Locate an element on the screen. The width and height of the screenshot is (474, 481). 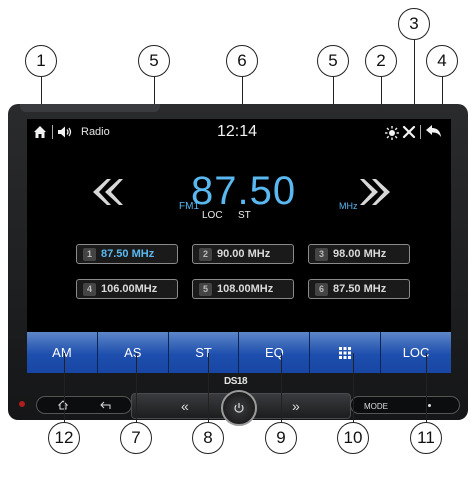
stereo-flag: ST is located at coordinates (244, 215).